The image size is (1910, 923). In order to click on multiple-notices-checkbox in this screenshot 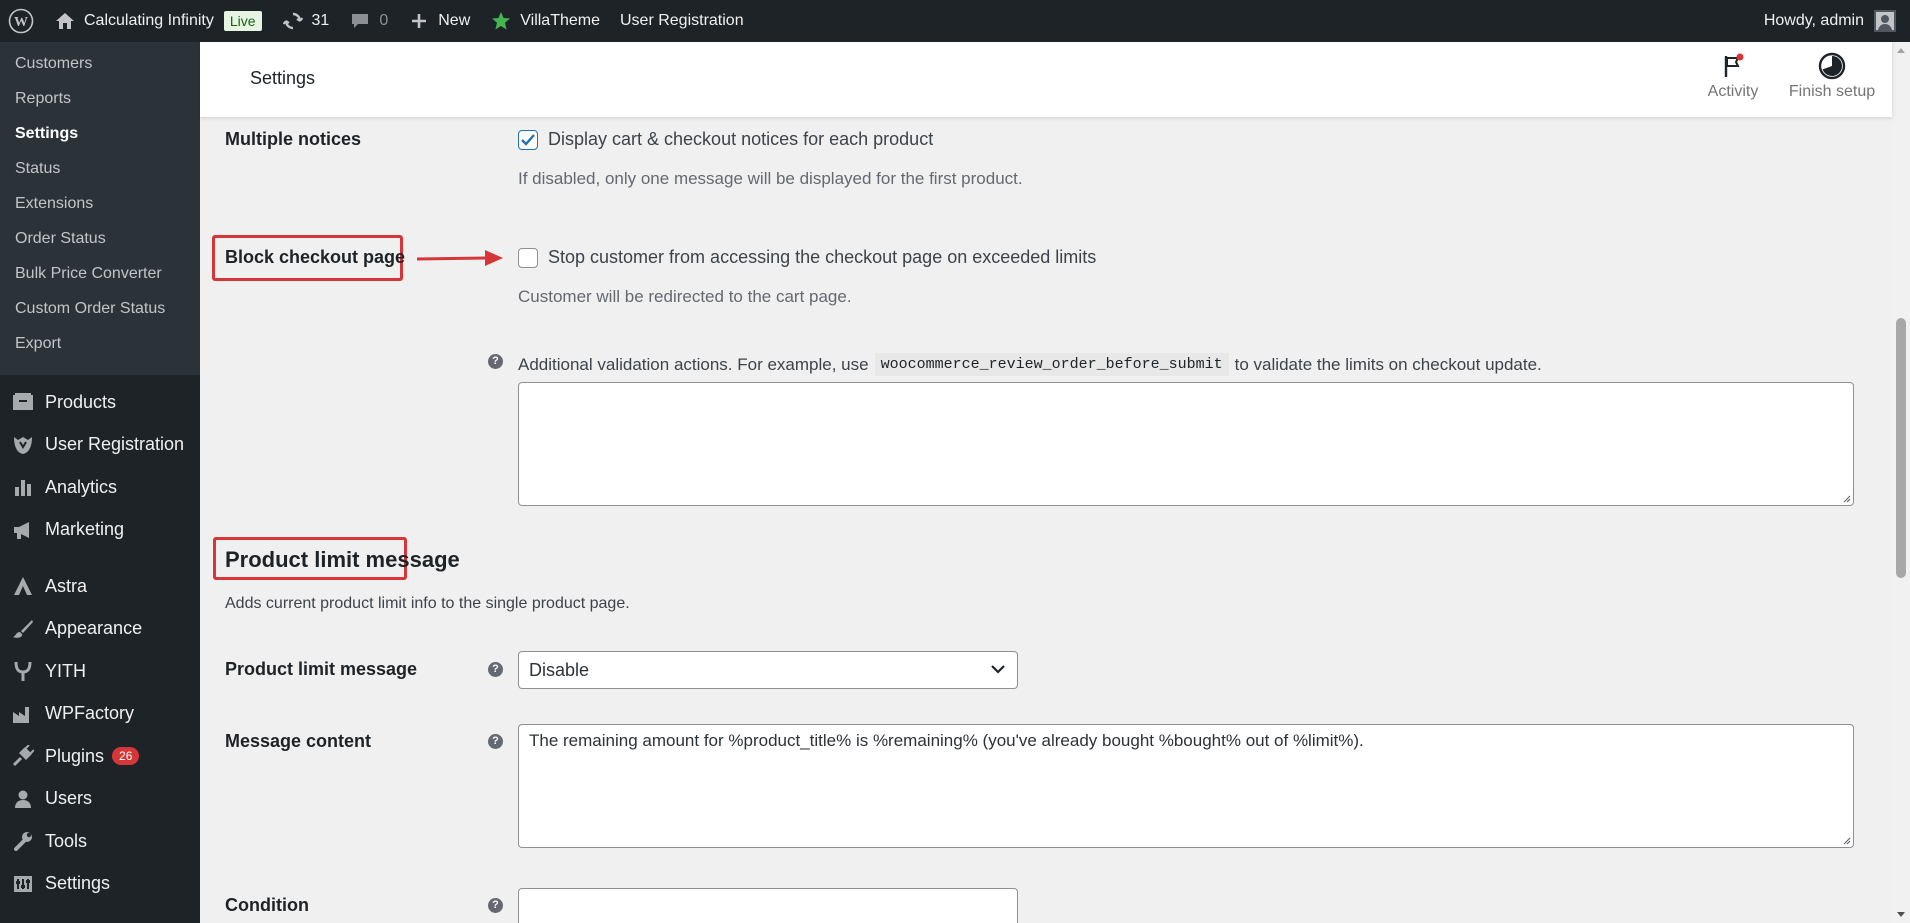, I will do `click(528, 139)`.